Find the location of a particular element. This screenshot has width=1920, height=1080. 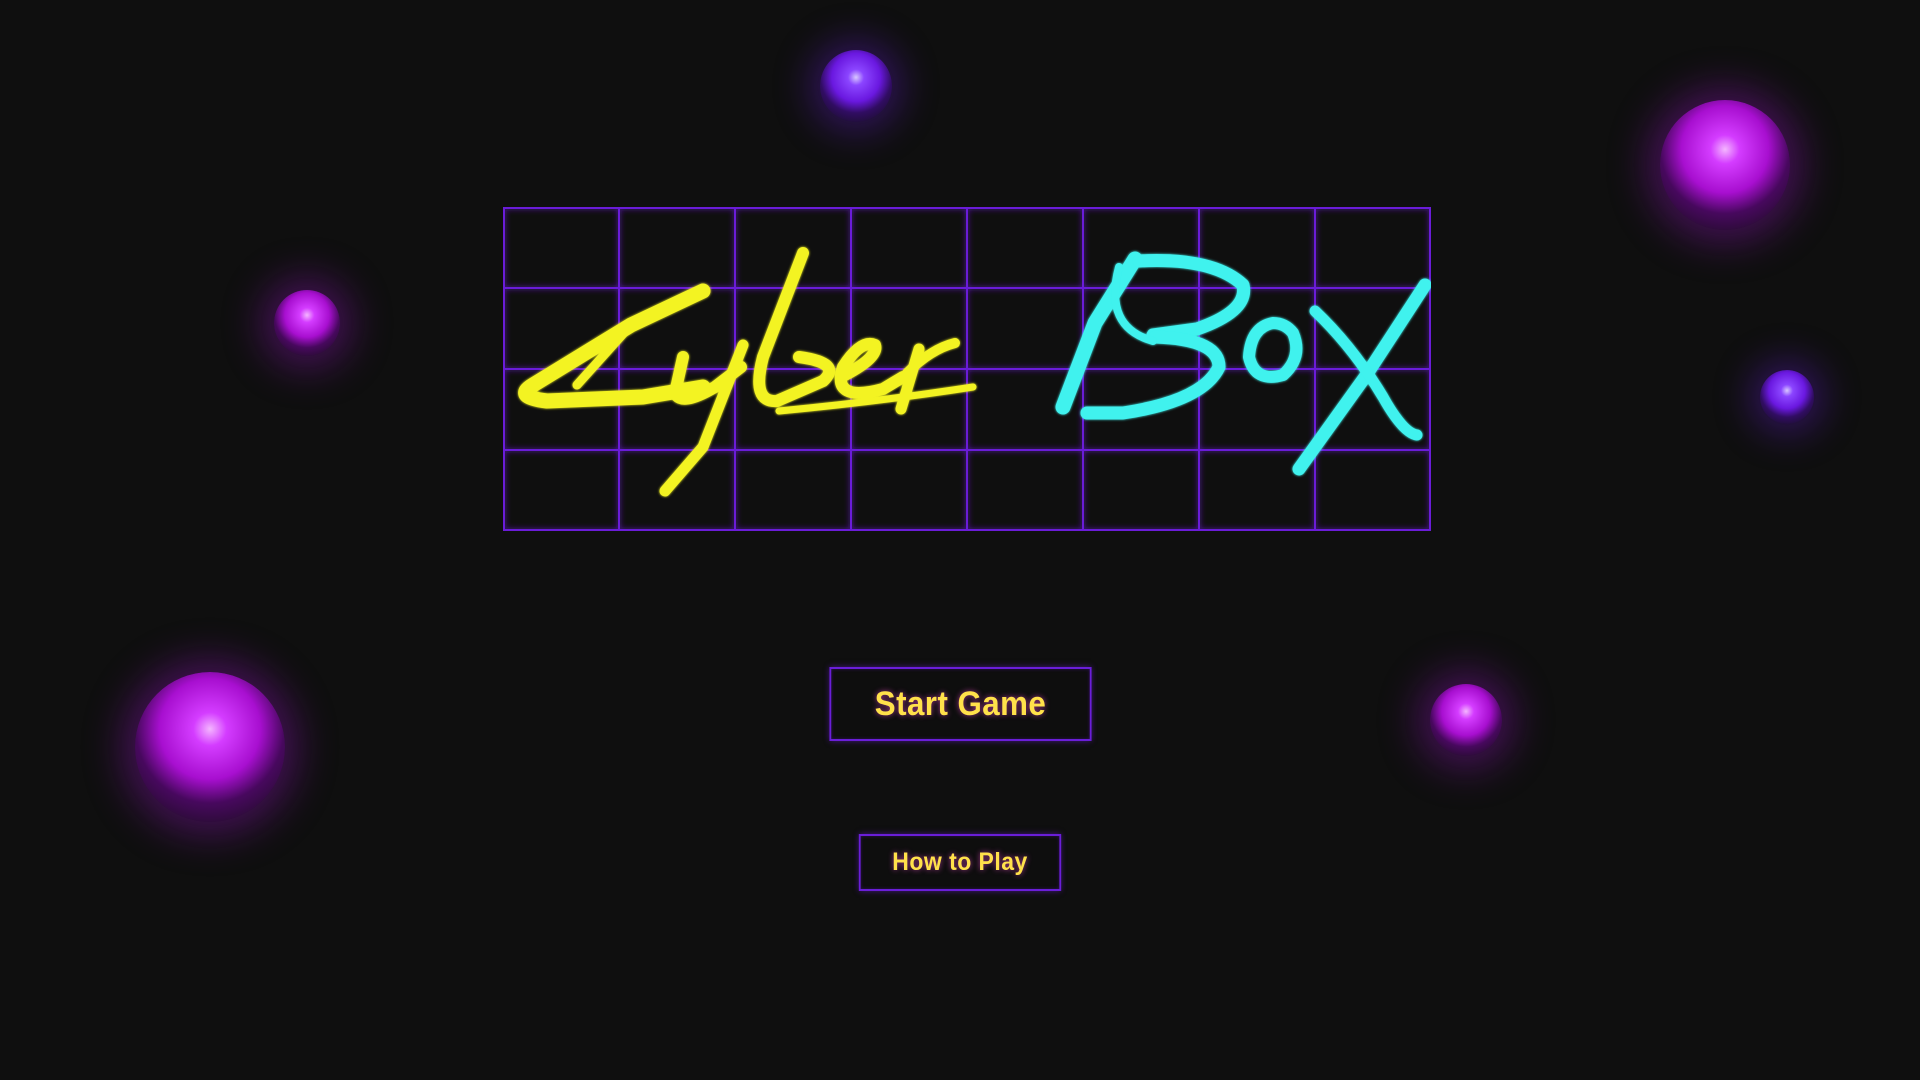

game-logo is located at coordinates (967, 369).